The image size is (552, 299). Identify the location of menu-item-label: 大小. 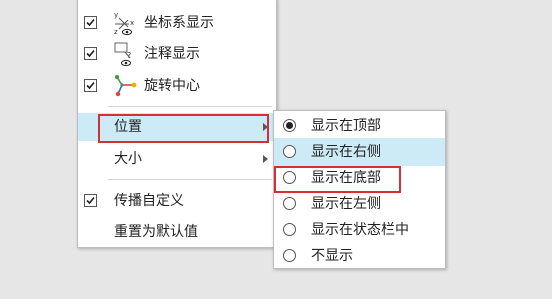
(128, 159).